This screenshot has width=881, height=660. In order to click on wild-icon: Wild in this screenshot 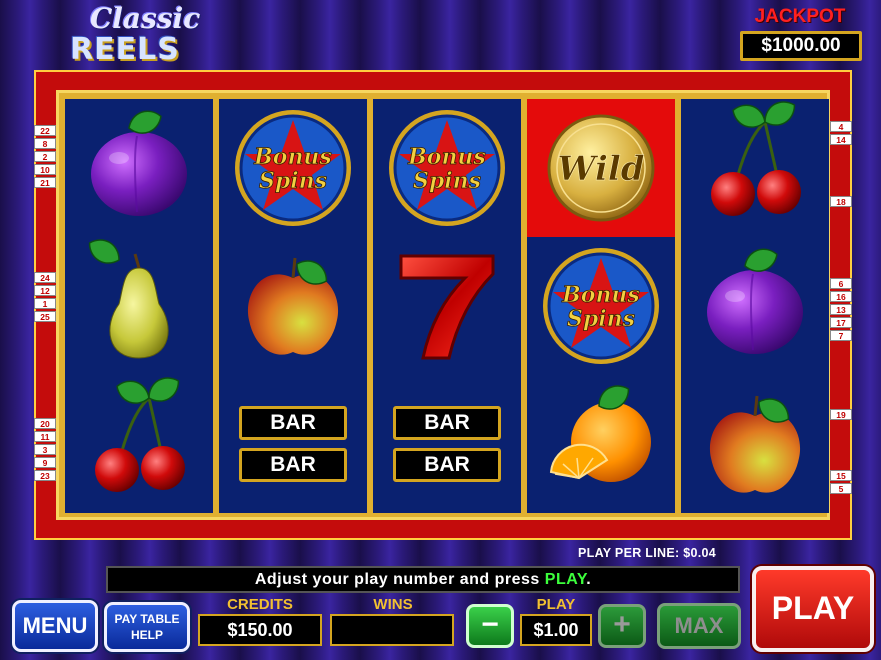, I will do `click(601, 168)`.